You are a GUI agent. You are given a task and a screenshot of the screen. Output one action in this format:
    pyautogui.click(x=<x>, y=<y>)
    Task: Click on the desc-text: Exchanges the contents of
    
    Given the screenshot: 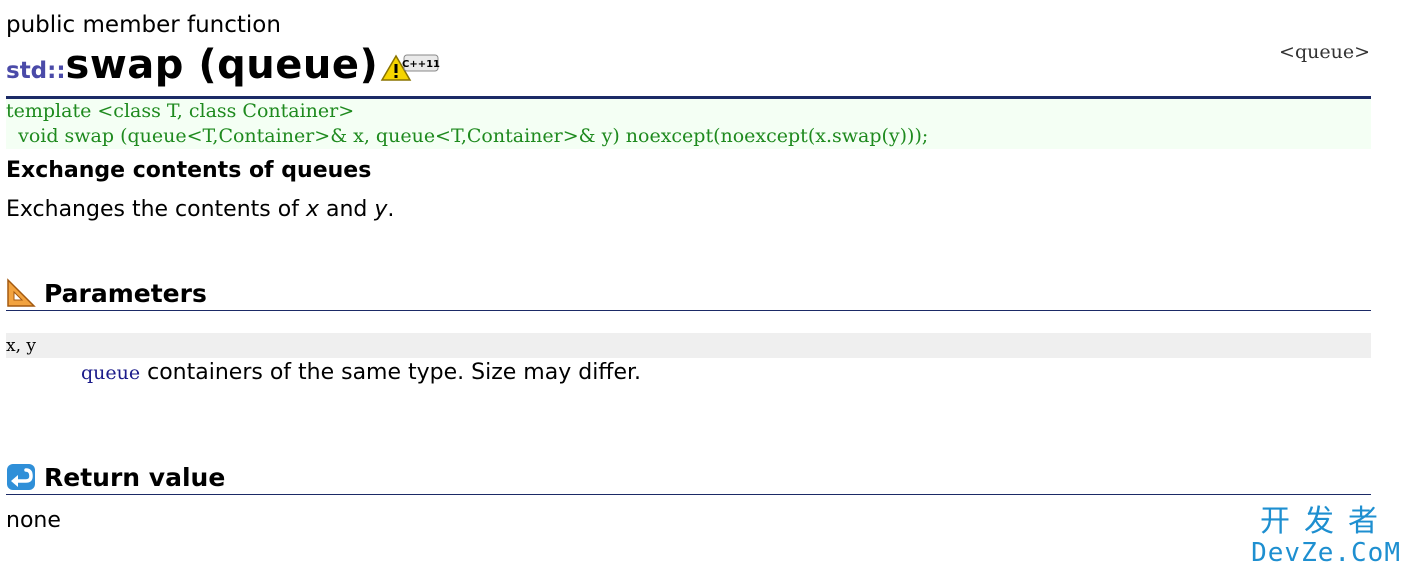 What is the action you would take?
    pyautogui.click(x=156, y=209)
    